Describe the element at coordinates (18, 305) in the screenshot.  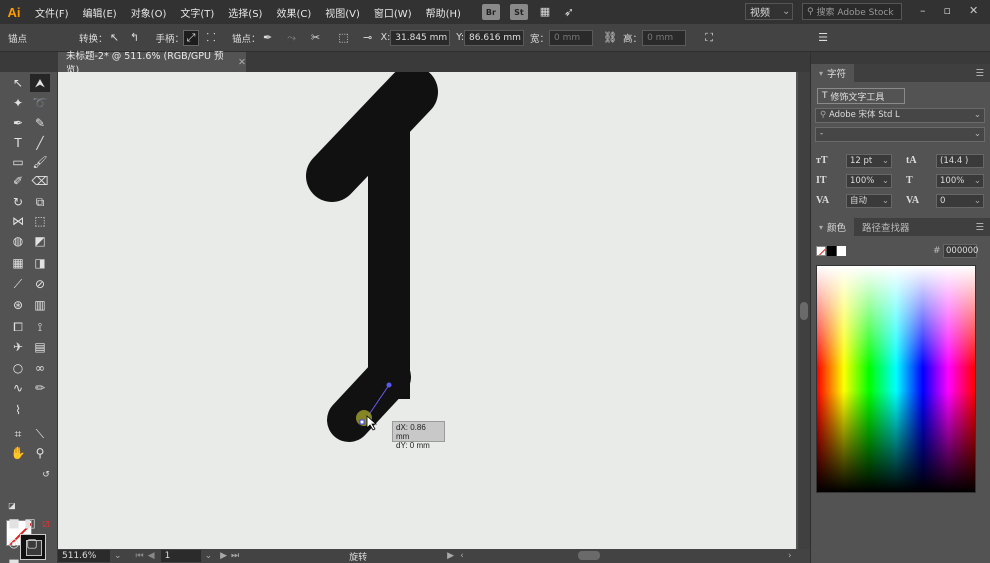
I see `symbol-sprayer-tool-icon: ⊛` at that location.